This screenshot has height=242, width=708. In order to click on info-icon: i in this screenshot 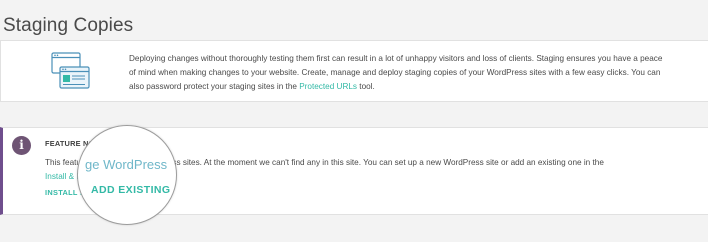, I will do `click(21, 145)`.